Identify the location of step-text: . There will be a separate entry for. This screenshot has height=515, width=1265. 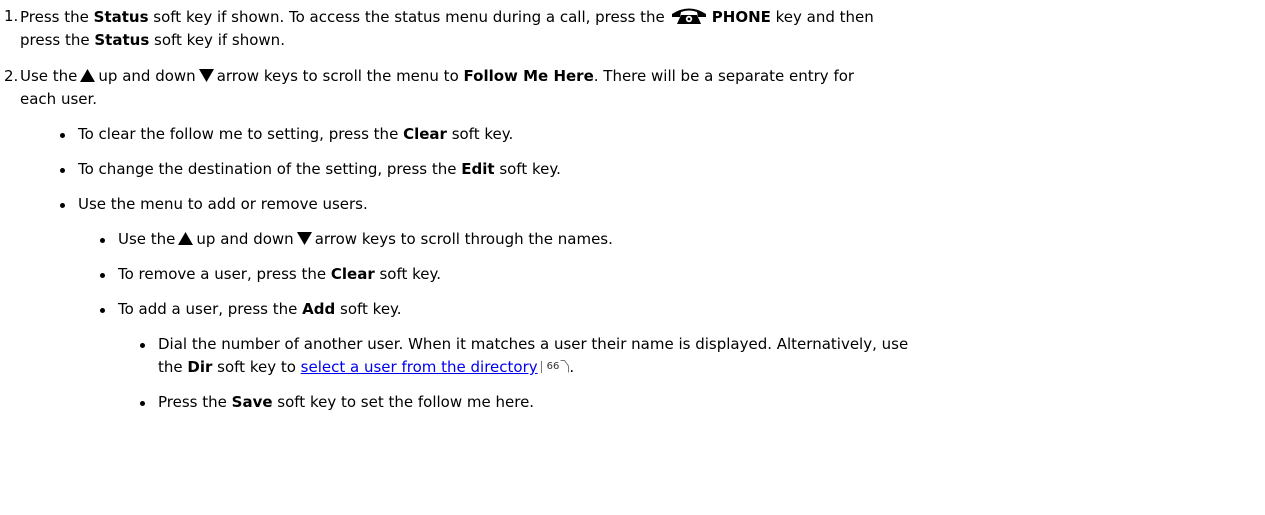
(724, 76).